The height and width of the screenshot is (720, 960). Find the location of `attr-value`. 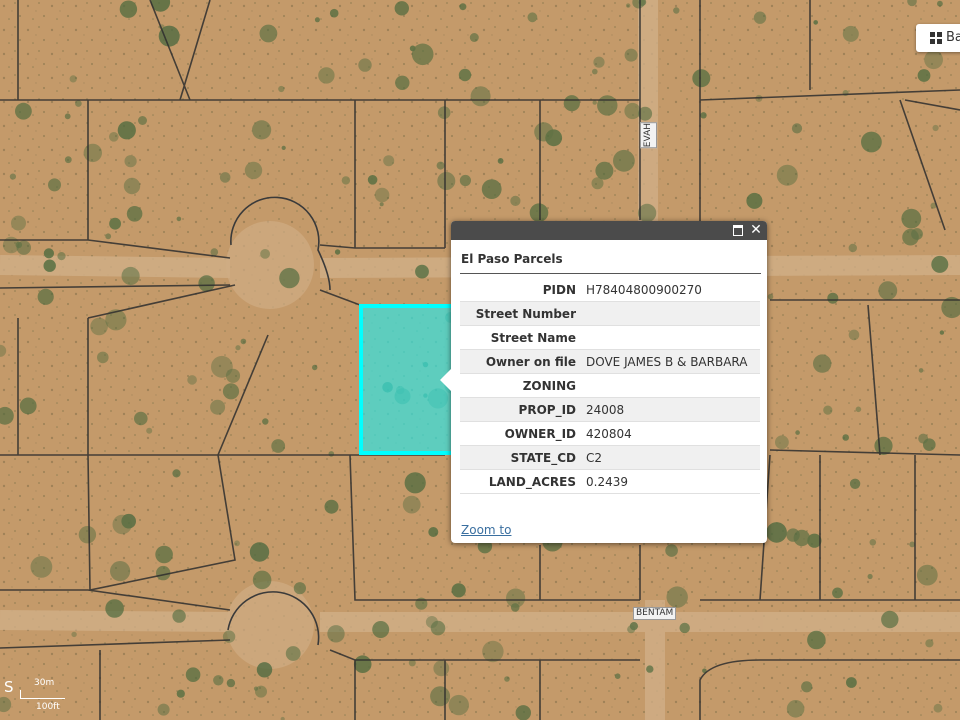

attr-value is located at coordinates (671, 385).